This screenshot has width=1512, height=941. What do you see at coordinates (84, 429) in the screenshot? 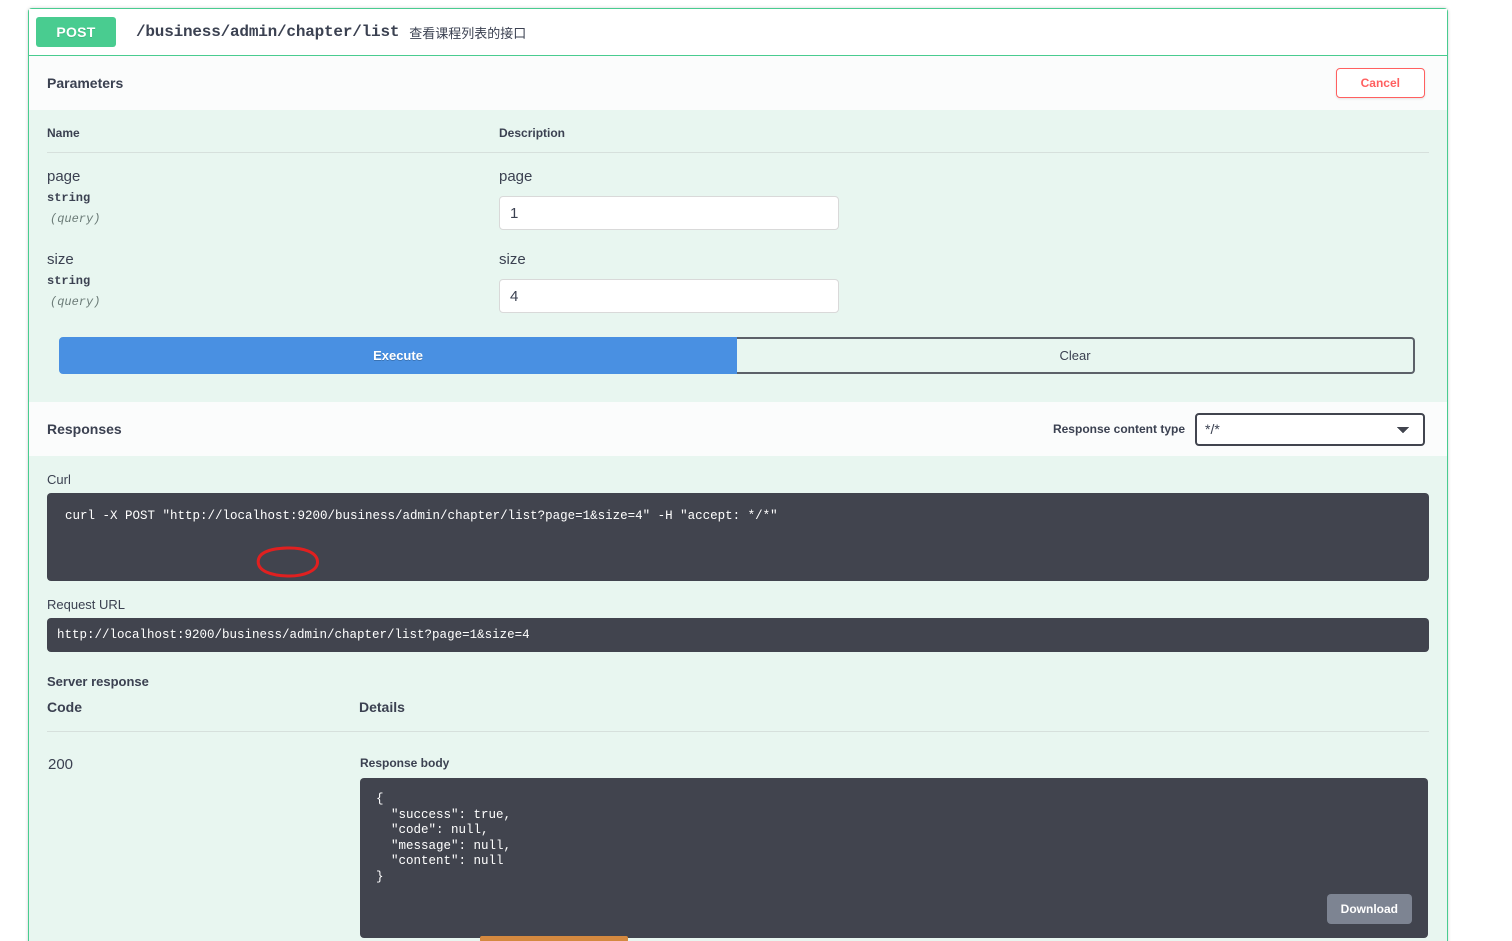
I see `responses-title: Responses` at bounding box center [84, 429].